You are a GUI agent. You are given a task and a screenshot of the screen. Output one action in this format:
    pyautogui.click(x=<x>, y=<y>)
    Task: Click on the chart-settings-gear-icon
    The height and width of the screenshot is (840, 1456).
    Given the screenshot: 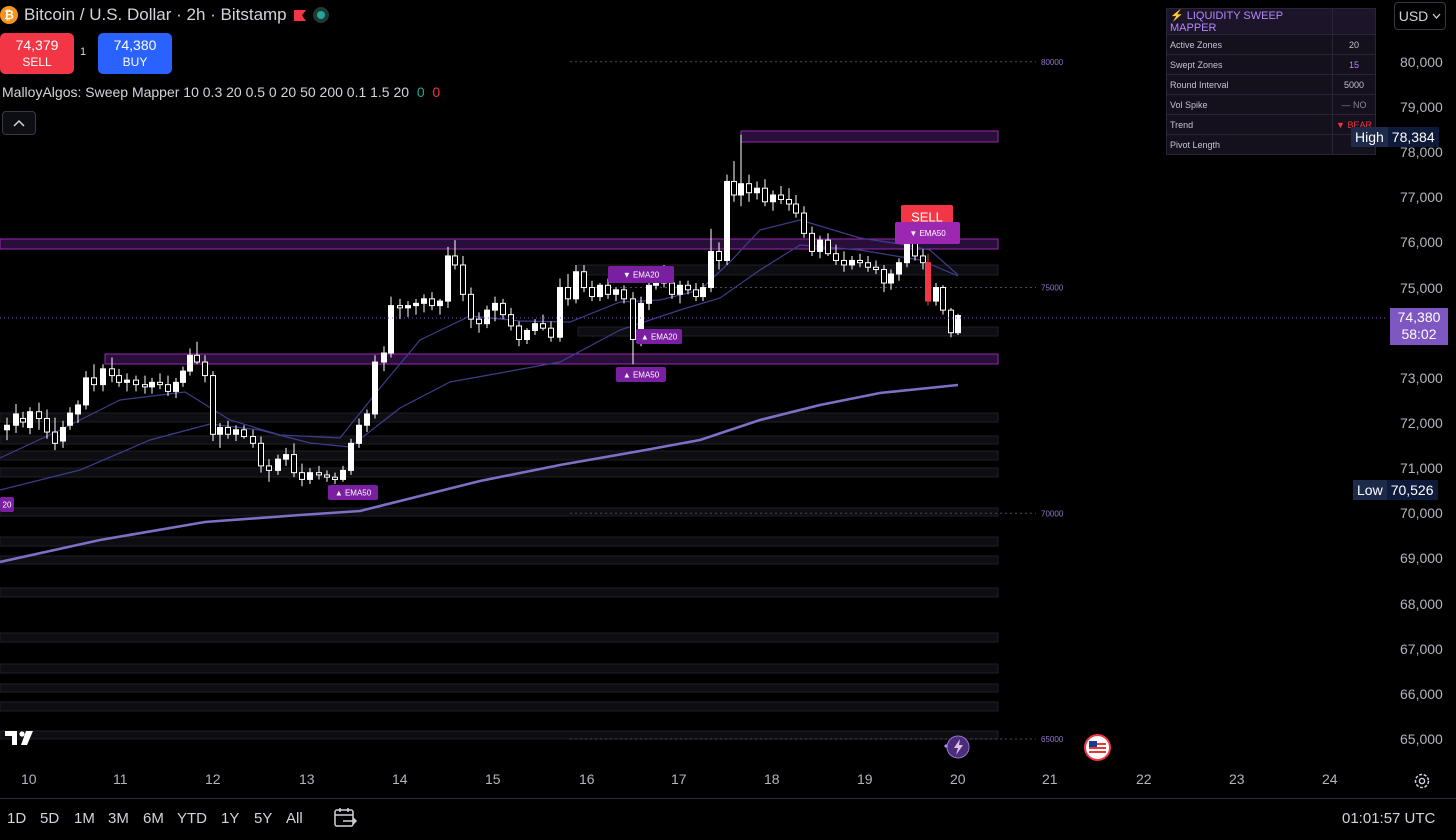 What is the action you would take?
    pyautogui.click(x=1422, y=781)
    